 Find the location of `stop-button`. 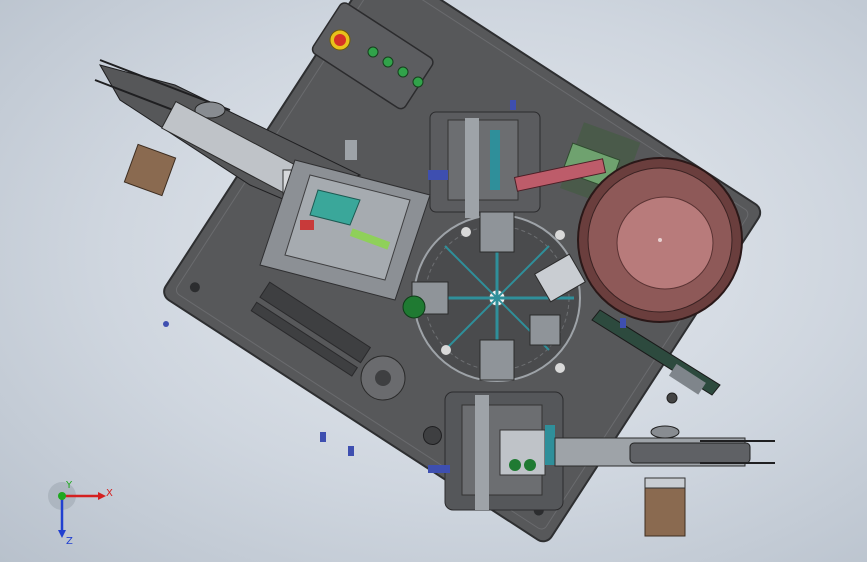

stop-button is located at coordinates (388, 62).